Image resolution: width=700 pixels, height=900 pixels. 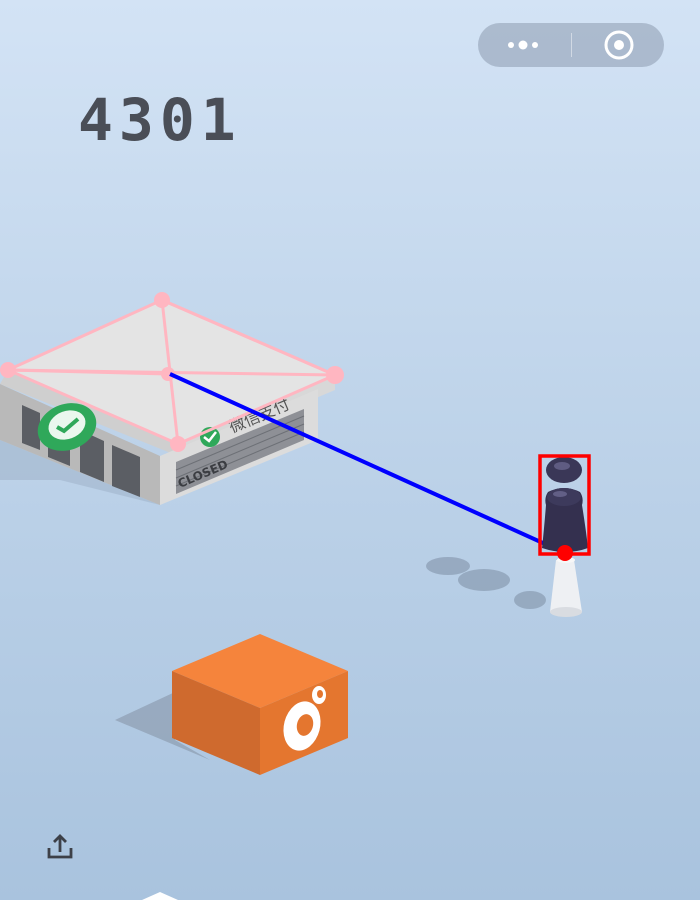 I want to click on player-shadow, so click(x=486, y=583).